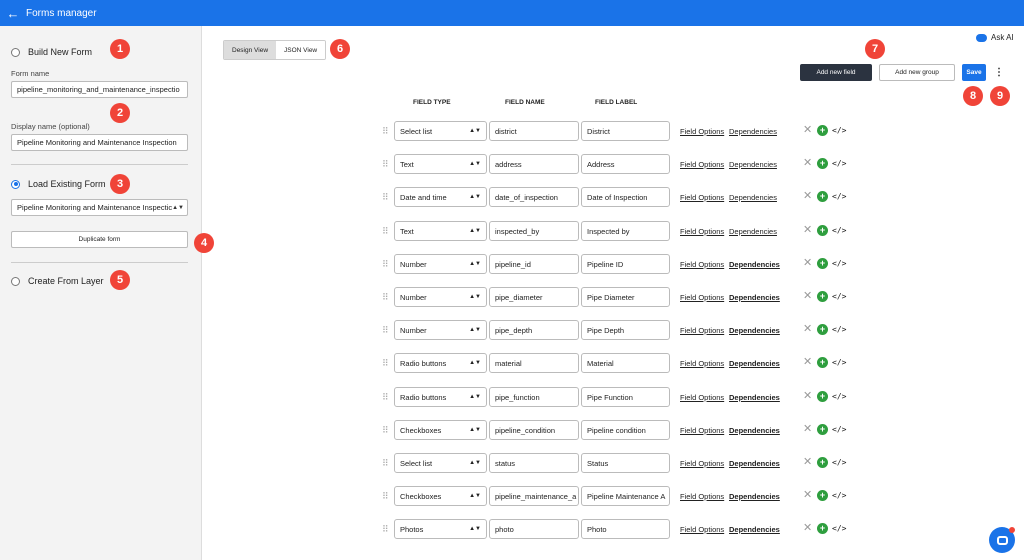 This screenshot has width=1024, height=560. Describe the element at coordinates (1002, 540) in the screenshot. I see `chat-button` at that location.